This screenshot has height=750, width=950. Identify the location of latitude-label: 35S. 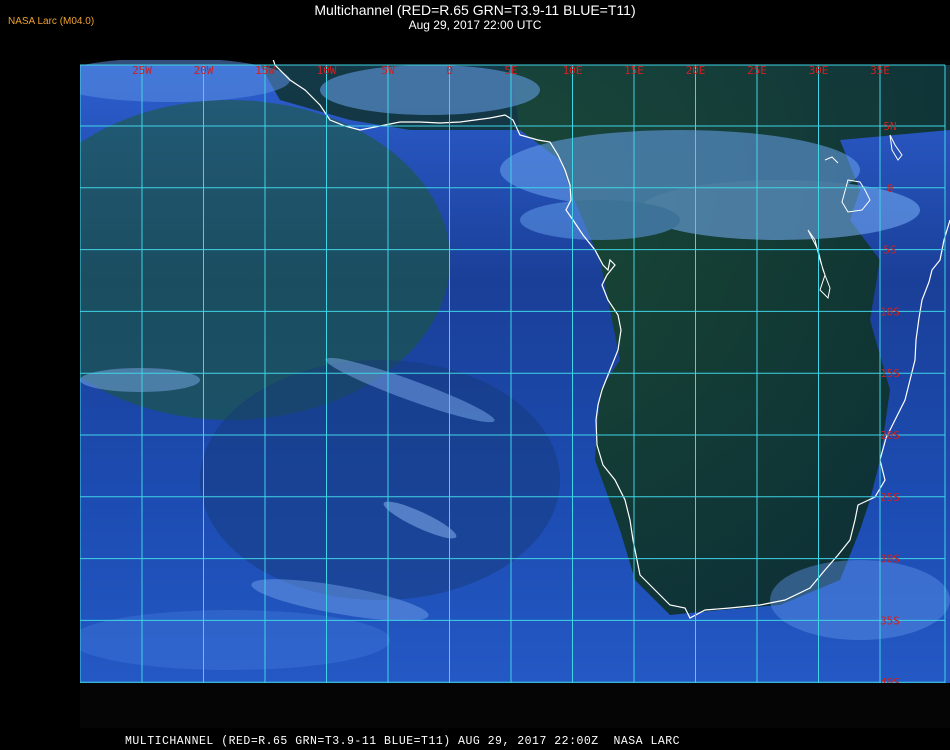
(890, 620).